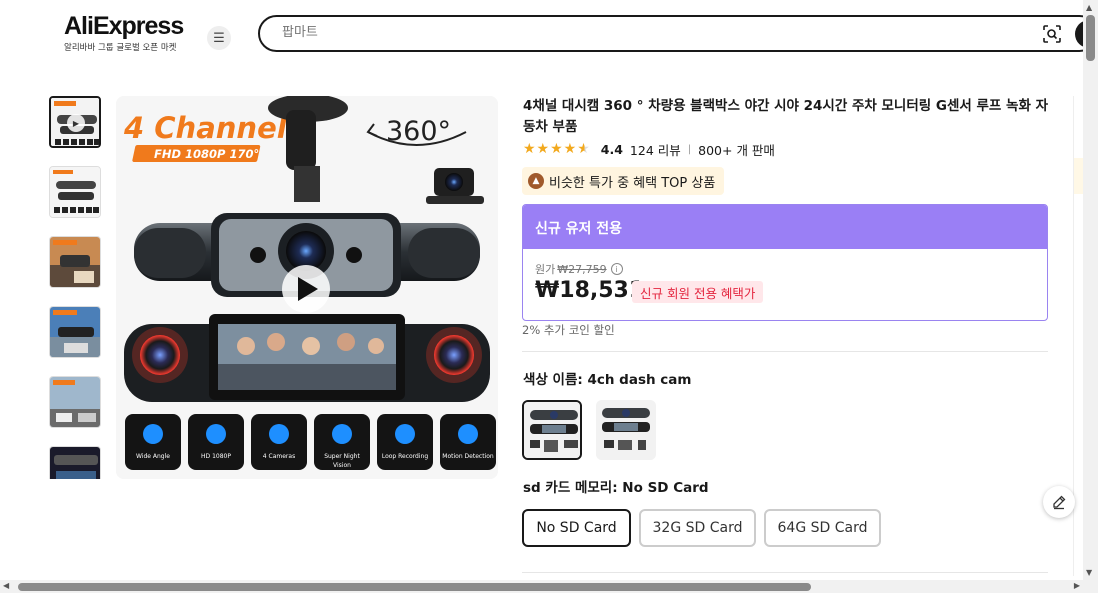 The width and height of the screenshot is (1098, 593). I want to click on feature-label: 4 Cameras, so click(279, 456).